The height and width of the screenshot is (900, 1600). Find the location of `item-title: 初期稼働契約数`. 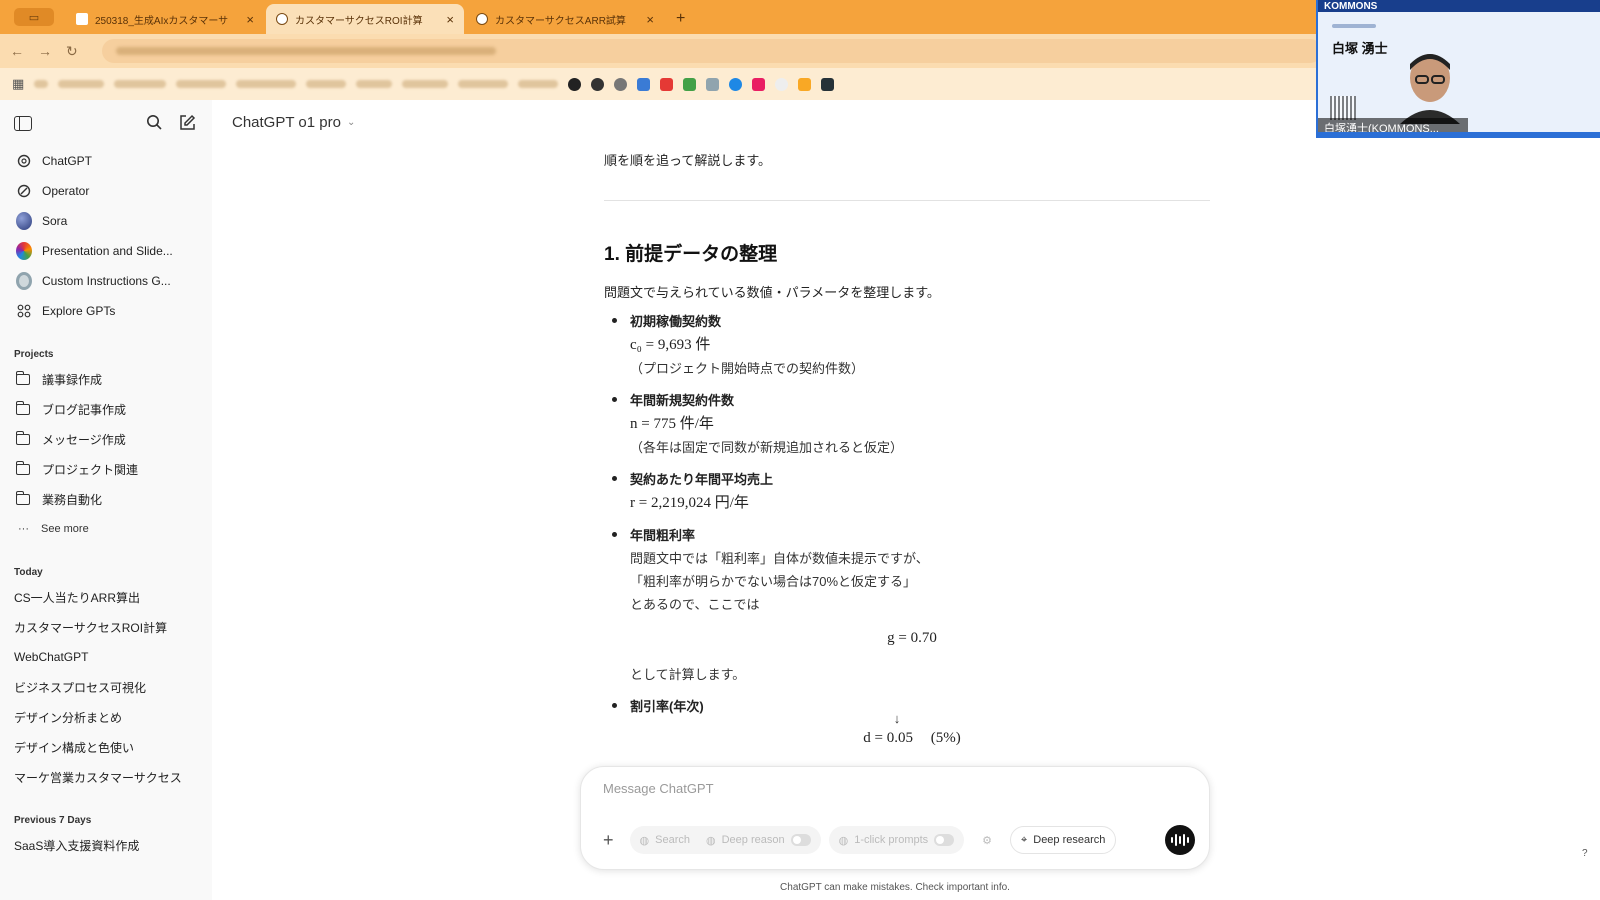

item-title: 初期稼働契約数 is located at coordinates (676, 321).